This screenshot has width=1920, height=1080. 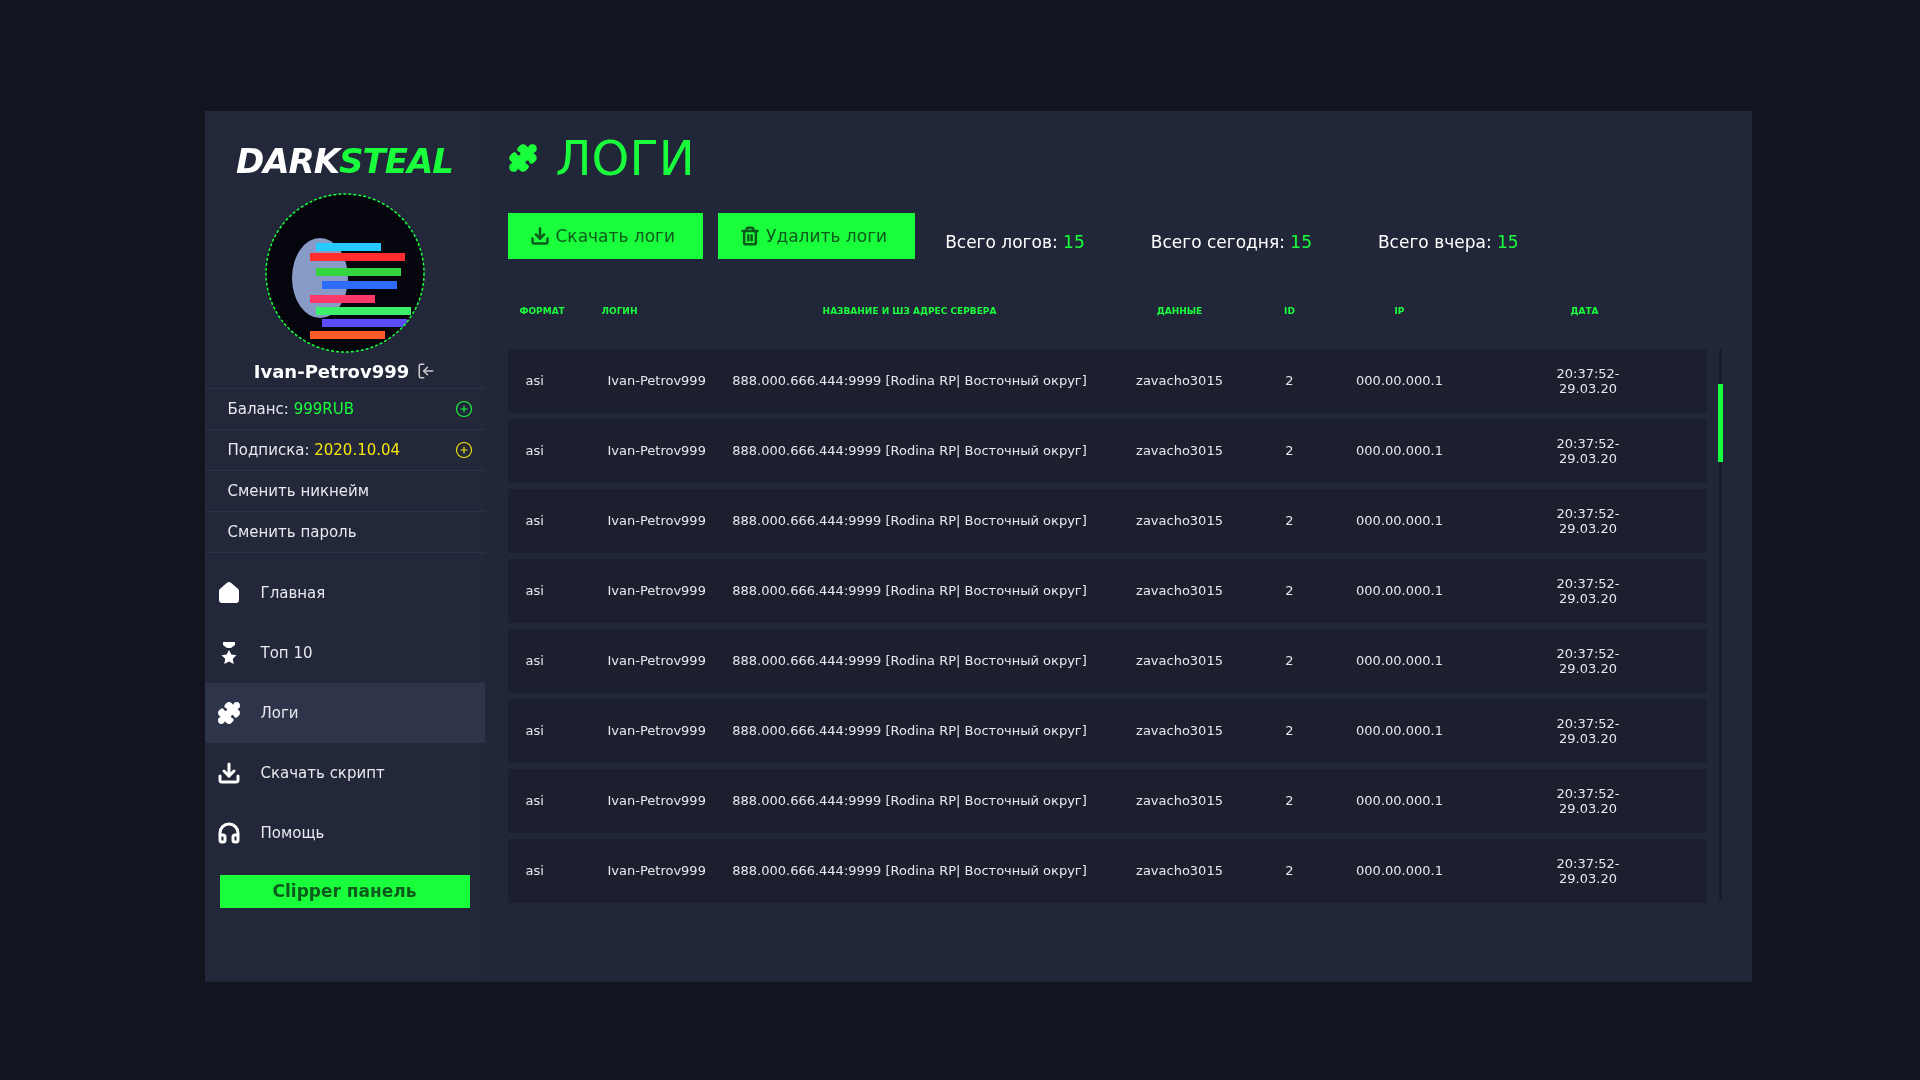 I want to click on trash-icon, so click(x=750, y=235).